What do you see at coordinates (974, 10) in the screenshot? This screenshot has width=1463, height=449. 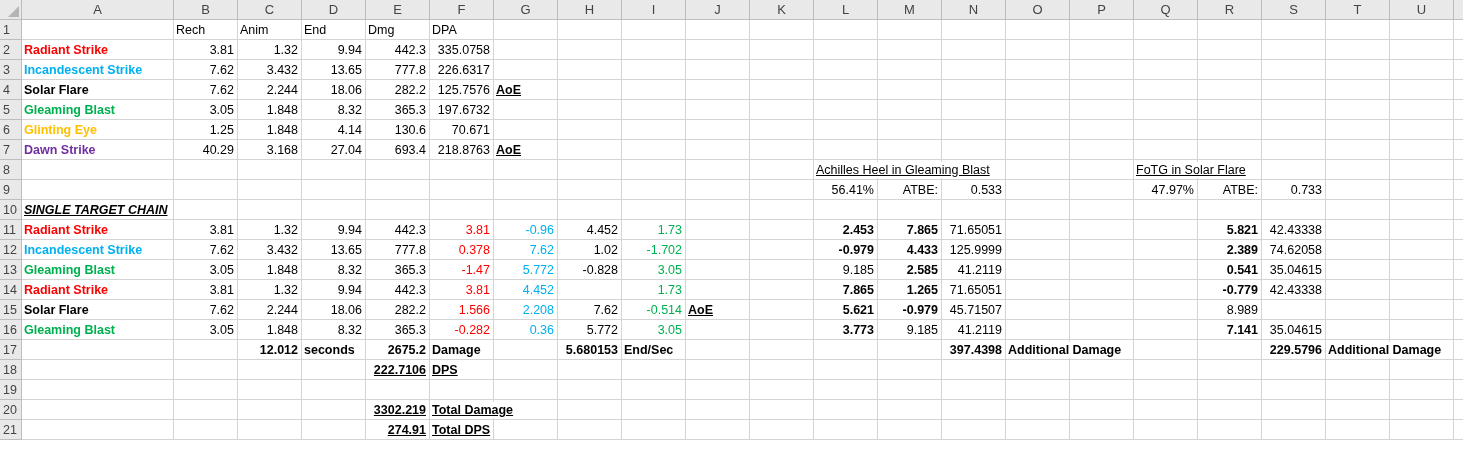 I see `column-header: N` at bounding box center [974, 10].